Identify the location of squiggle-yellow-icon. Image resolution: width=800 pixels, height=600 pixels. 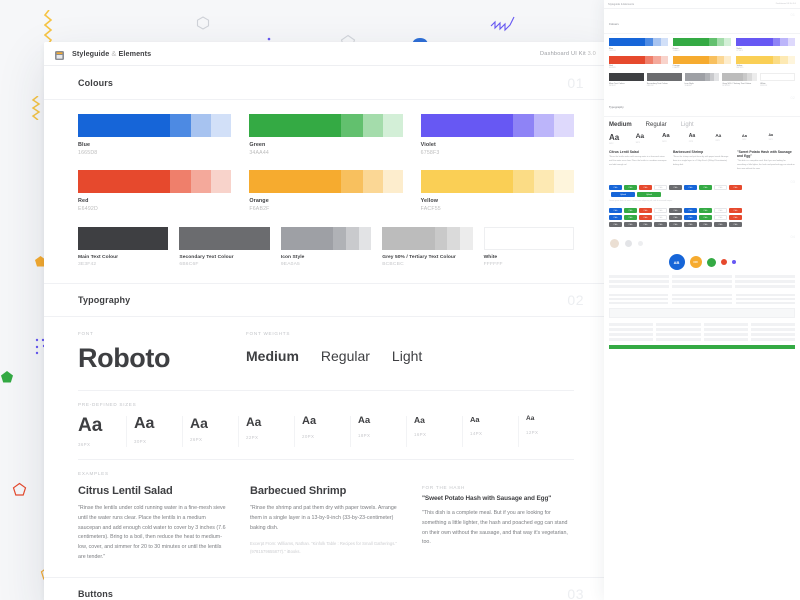
(49, 28).